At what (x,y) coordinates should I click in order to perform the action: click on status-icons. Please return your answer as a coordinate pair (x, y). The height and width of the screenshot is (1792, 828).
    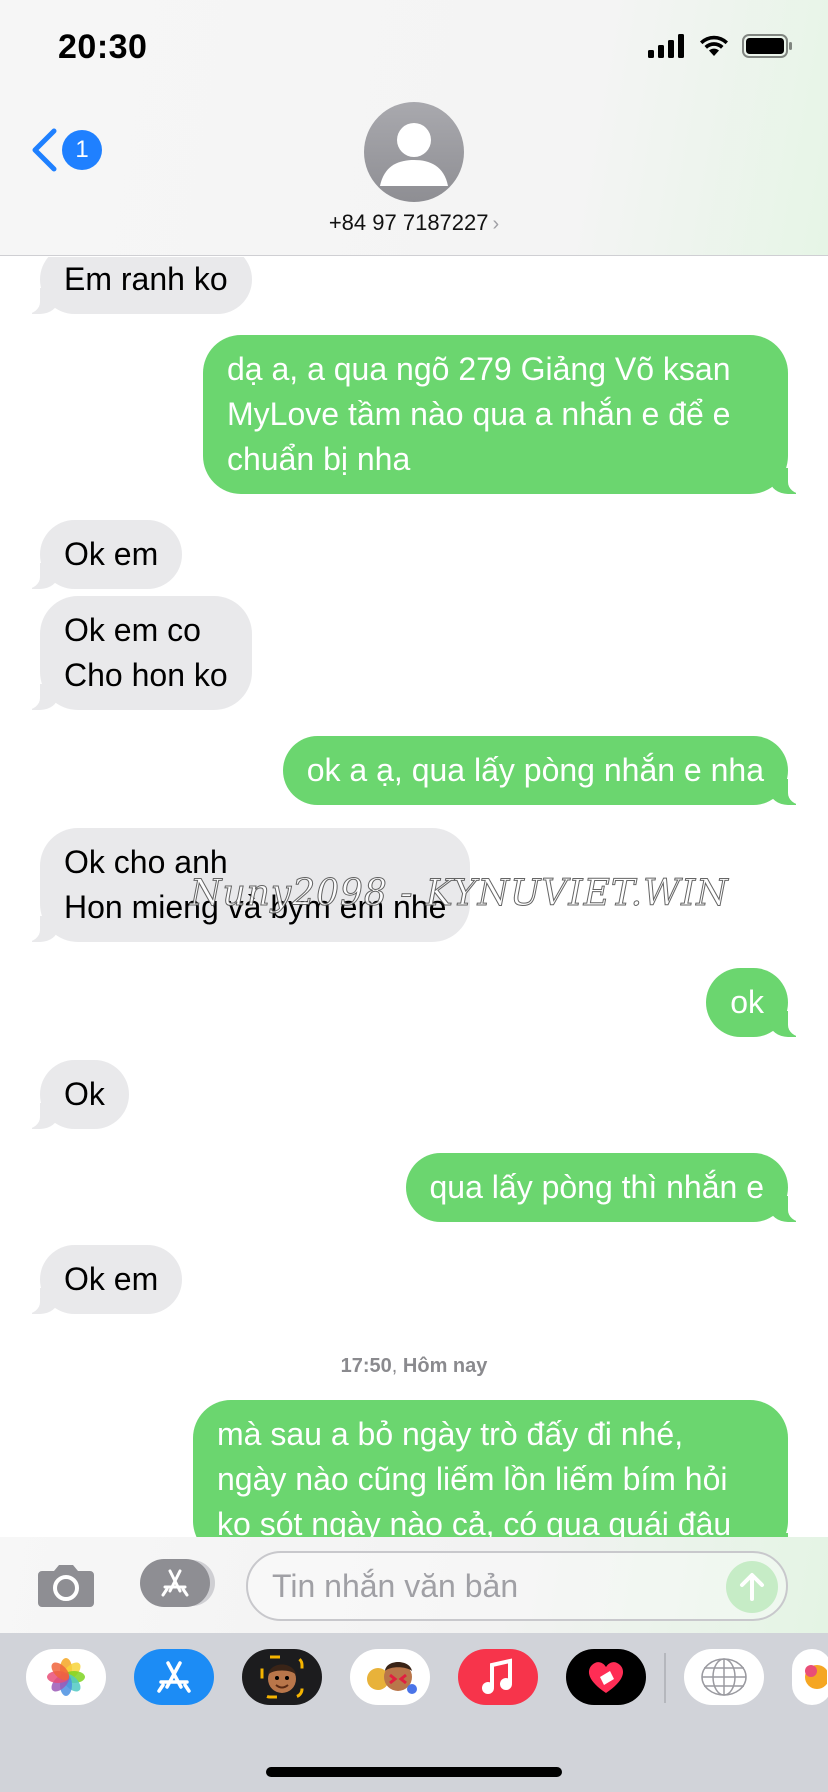
    Looking at the image, I should click on (721, 46).